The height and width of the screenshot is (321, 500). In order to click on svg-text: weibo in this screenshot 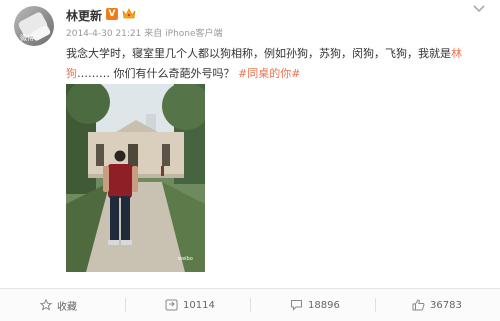, I will do `click(185, 259)`.